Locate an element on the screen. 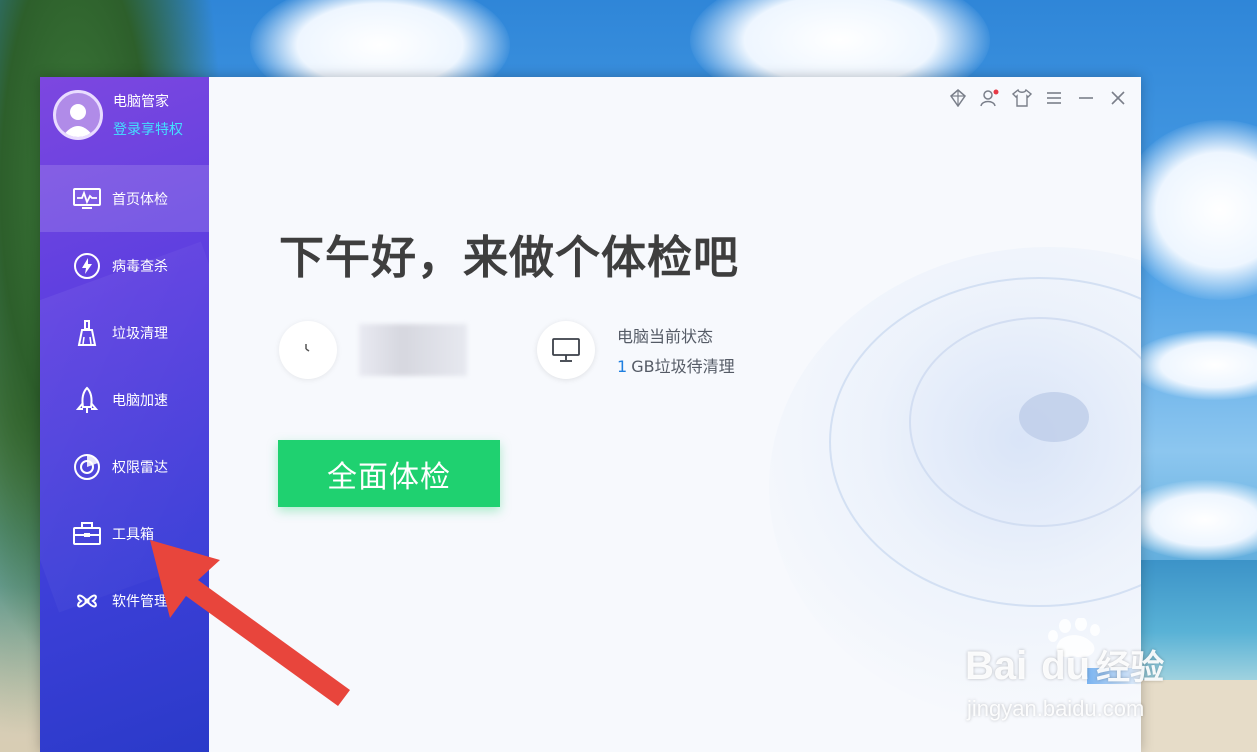  sidebar-item-label: 垃圾清理 is located at coordinates (140, 333).